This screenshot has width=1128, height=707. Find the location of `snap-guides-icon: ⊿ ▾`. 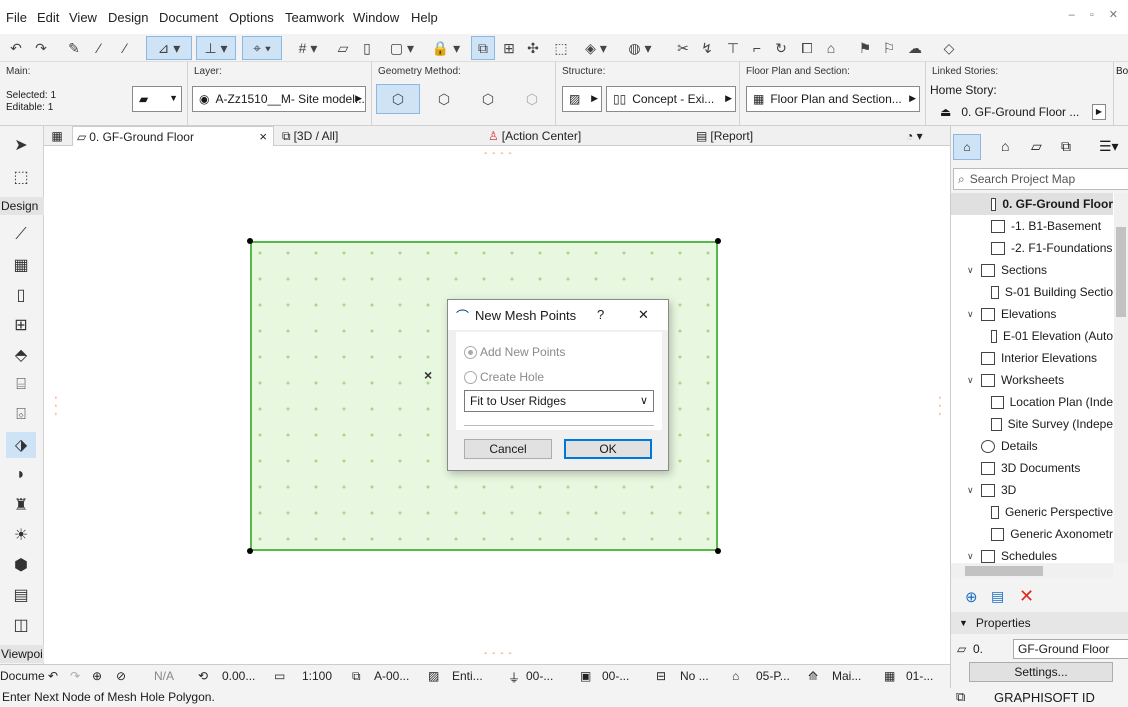

snap-guides-icon: ⊿ ▾ is located at coordinates (169, 48).